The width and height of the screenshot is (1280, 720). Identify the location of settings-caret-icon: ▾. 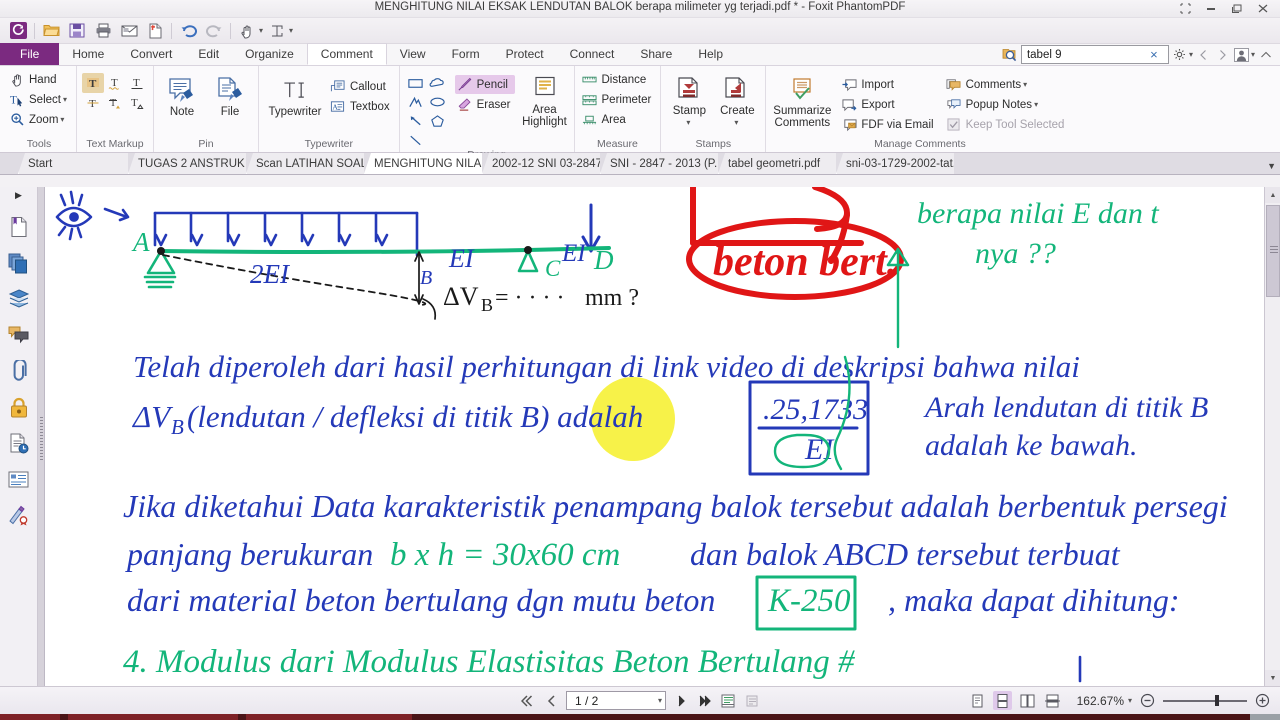
(1191, 54).